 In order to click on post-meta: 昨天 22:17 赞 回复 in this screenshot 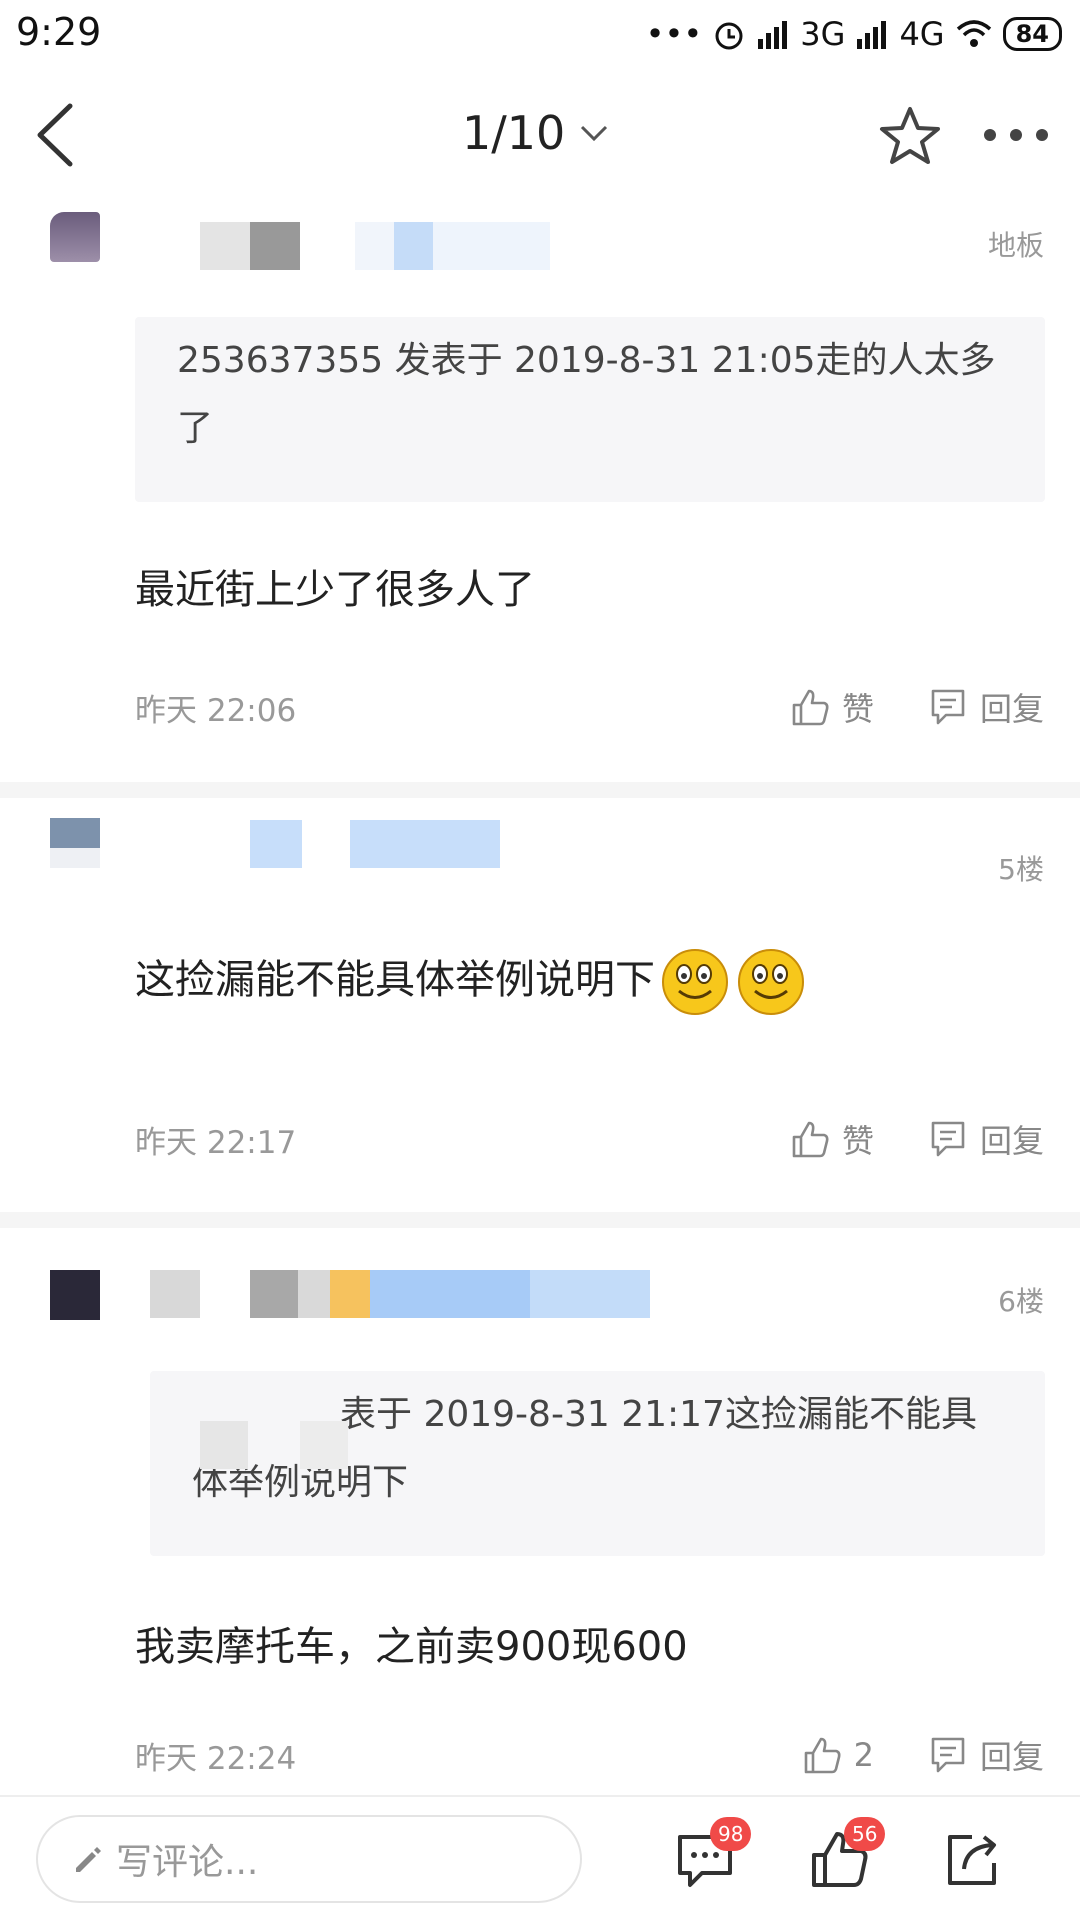, I will do `click(589, 1139)`.